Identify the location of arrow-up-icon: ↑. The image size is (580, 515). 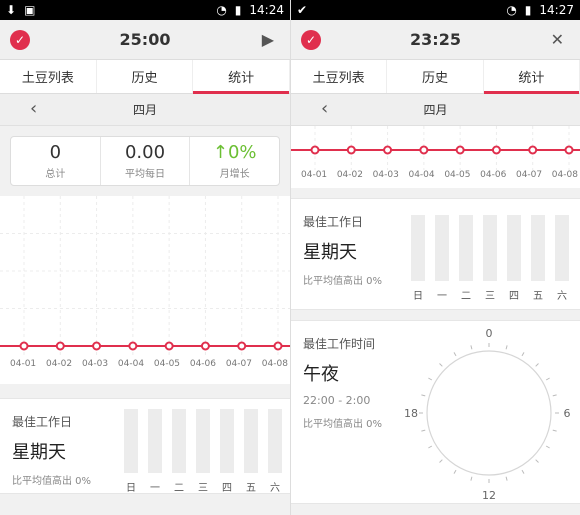
(220, 152).